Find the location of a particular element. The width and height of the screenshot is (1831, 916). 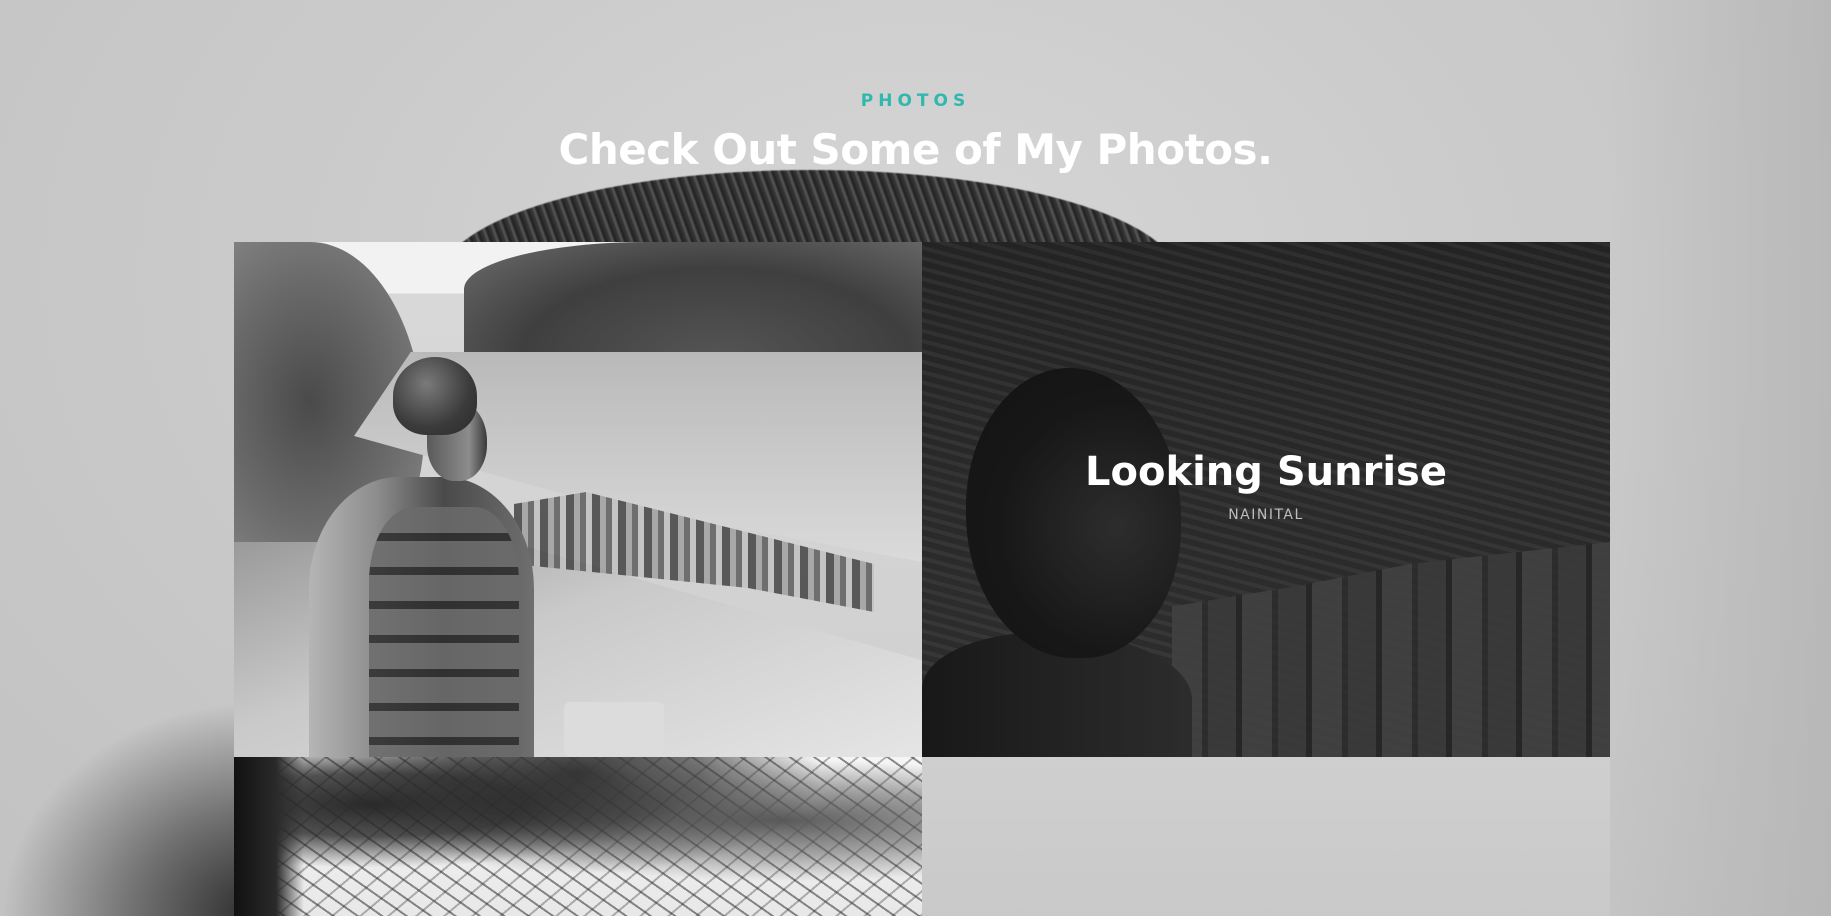

rafting-life-vest is located at coordinates (444, 632).